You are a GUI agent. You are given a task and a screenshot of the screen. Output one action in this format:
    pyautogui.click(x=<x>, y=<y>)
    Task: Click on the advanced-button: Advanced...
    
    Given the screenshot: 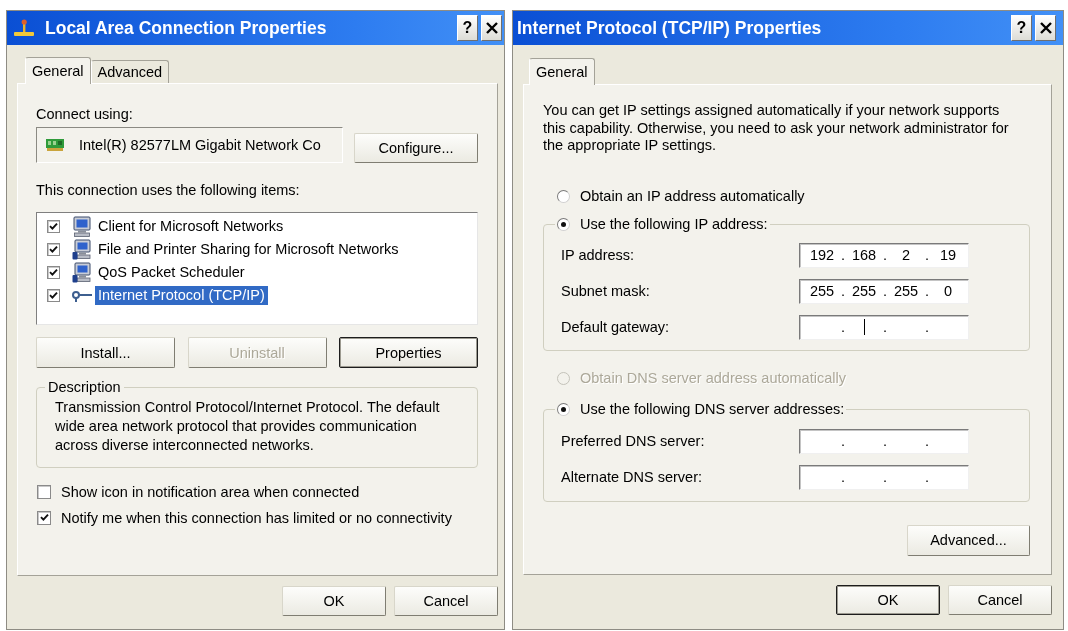 What is the action you would take?
    pyautogui.click(x=968, y=540)
    